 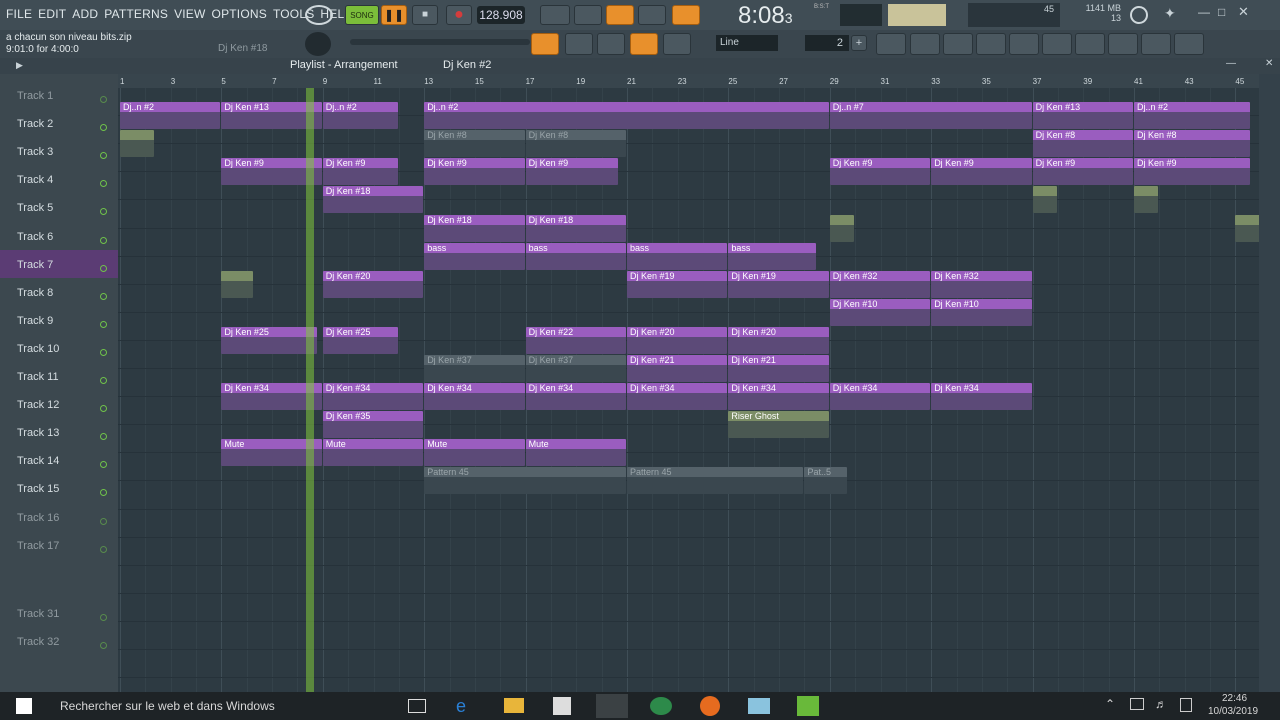 What do you see at coordinates (588, 15) in the screenshot?
I see `wait-button` at bounding box center [588, 15].